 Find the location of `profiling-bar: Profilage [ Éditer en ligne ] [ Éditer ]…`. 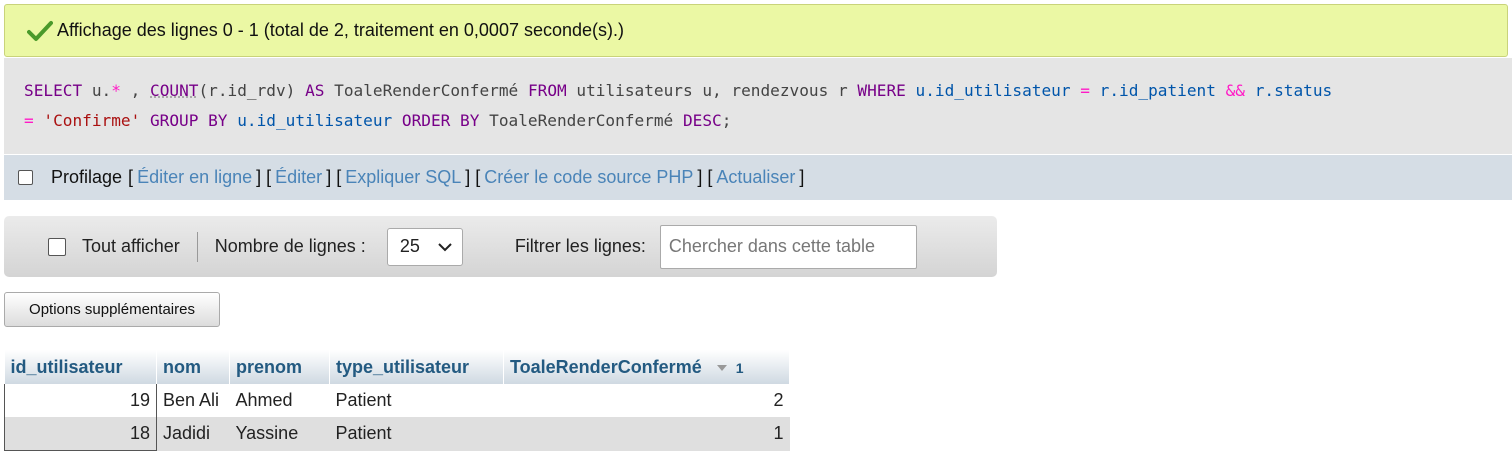

profiling-bar: Profilage [ Éditer en ligne ] [ Éditer ]… is located at coordinates (758, 177).